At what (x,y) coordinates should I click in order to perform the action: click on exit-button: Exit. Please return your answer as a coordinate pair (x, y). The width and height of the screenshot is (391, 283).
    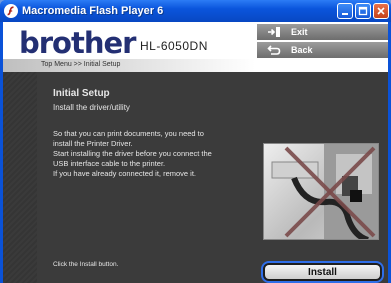
    Looking at the image, I should click on (322, 32).